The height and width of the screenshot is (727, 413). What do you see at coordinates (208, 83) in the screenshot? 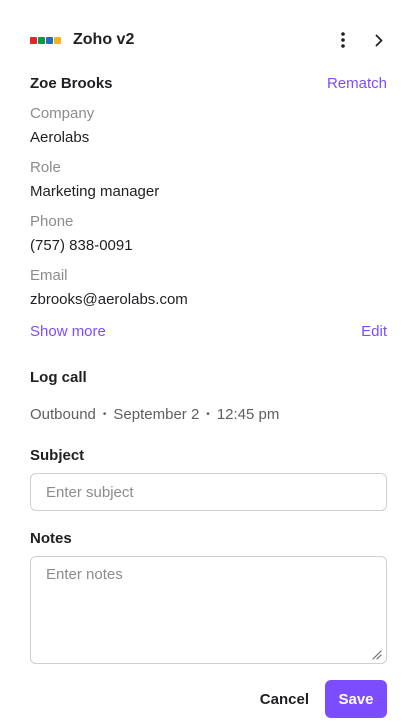
I see `contact-header: Zoe Brooks Rematch` at bounding box center [208, 83].